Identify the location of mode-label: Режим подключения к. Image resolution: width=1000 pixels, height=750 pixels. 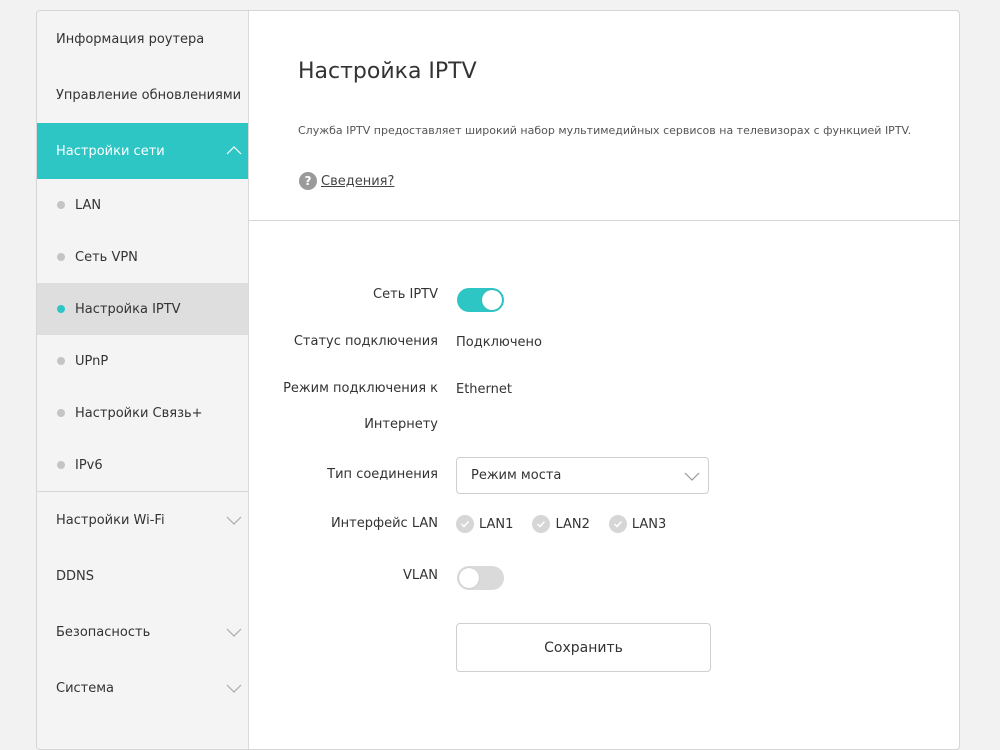
(360, 388).